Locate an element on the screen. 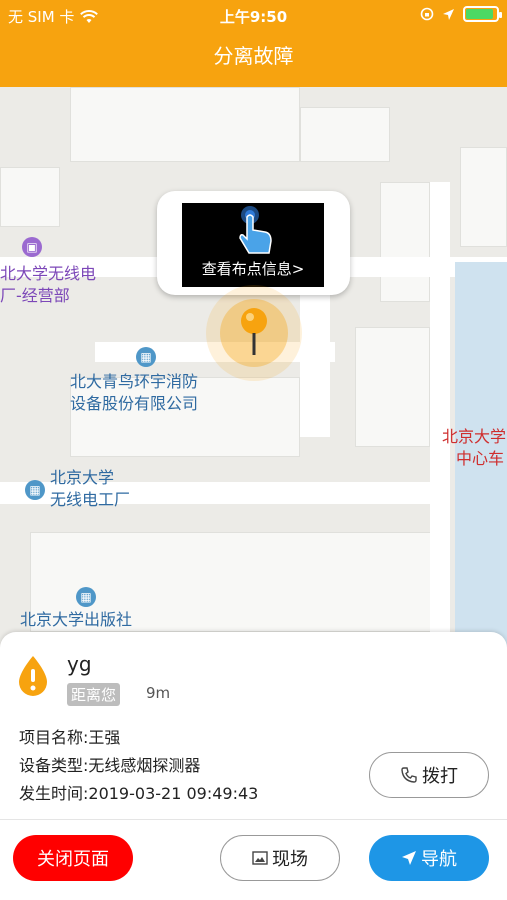  poi-label: 北京大学出版社 is located at coordinates (76, 619).